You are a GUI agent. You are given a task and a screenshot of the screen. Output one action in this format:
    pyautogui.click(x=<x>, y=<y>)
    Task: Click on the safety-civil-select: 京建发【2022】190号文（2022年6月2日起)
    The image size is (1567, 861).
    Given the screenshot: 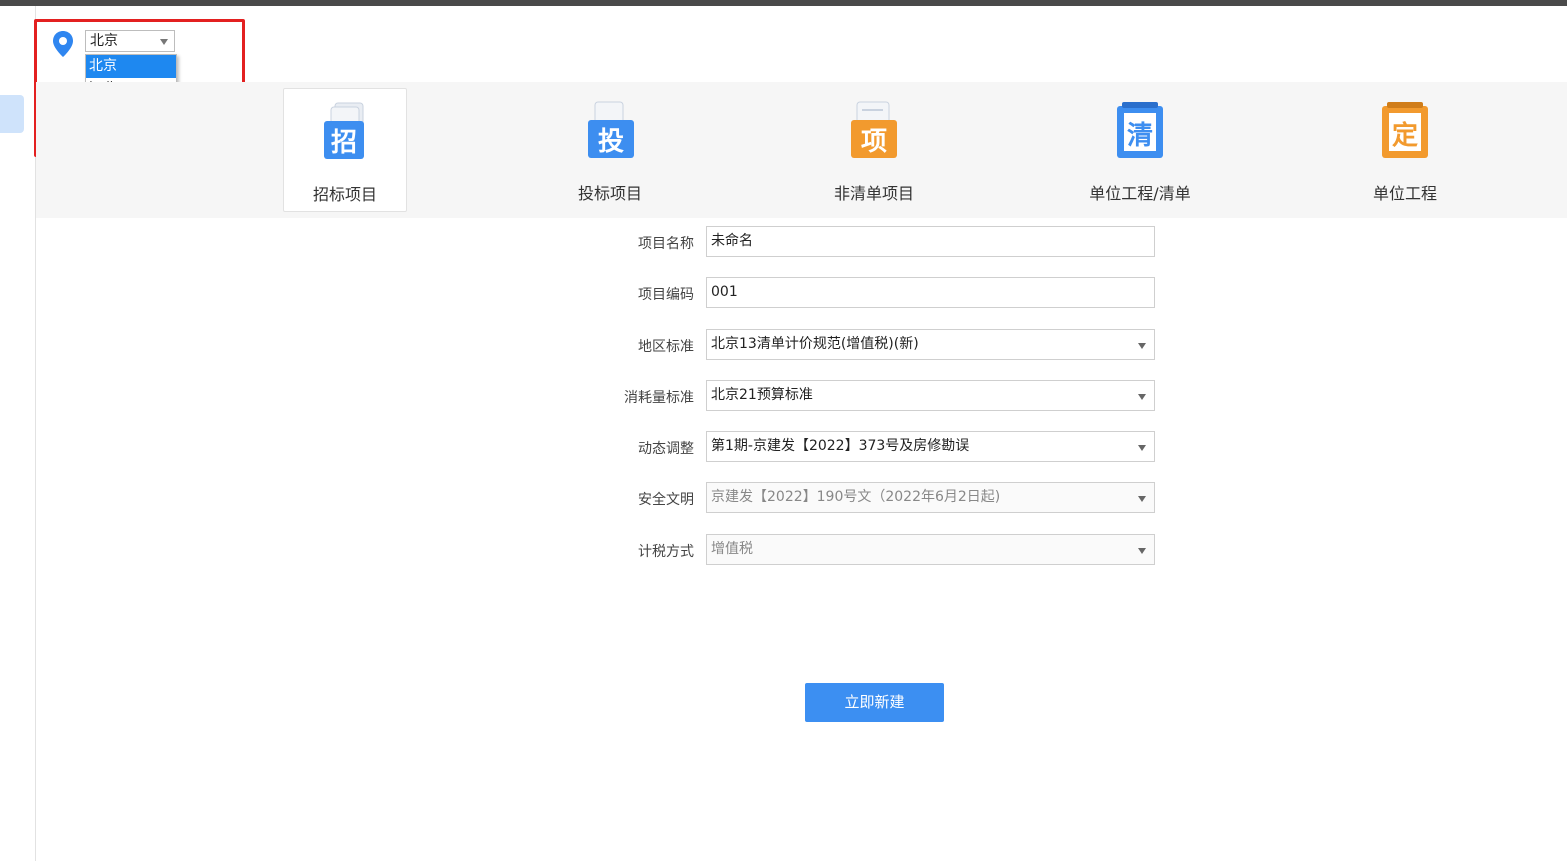 What is the action you would take?
    pyautogui.click(x=930, y=497)
    